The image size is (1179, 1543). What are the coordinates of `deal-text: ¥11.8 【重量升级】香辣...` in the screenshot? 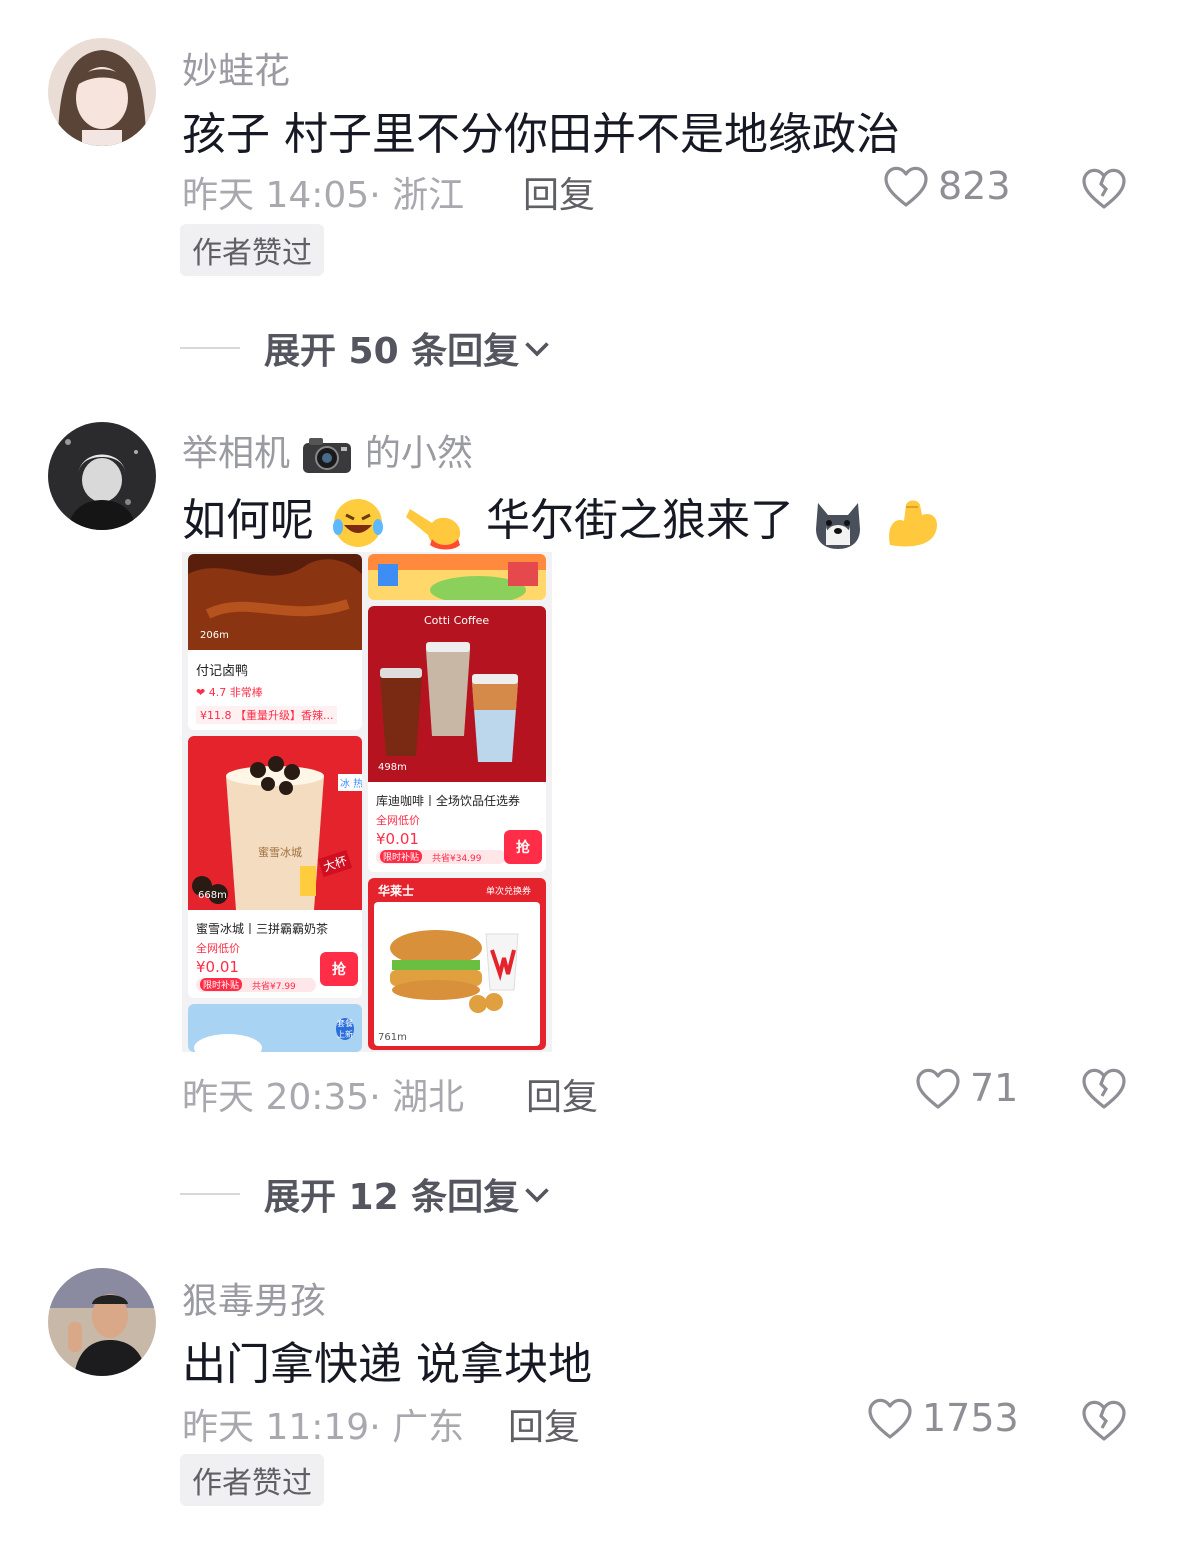 It's located at (267, 715).